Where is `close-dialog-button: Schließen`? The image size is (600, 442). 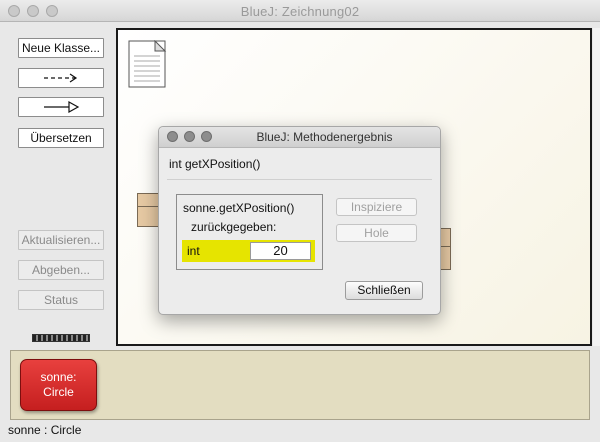
close-dialog-button: Schließen is located at coordinates (384, 290).